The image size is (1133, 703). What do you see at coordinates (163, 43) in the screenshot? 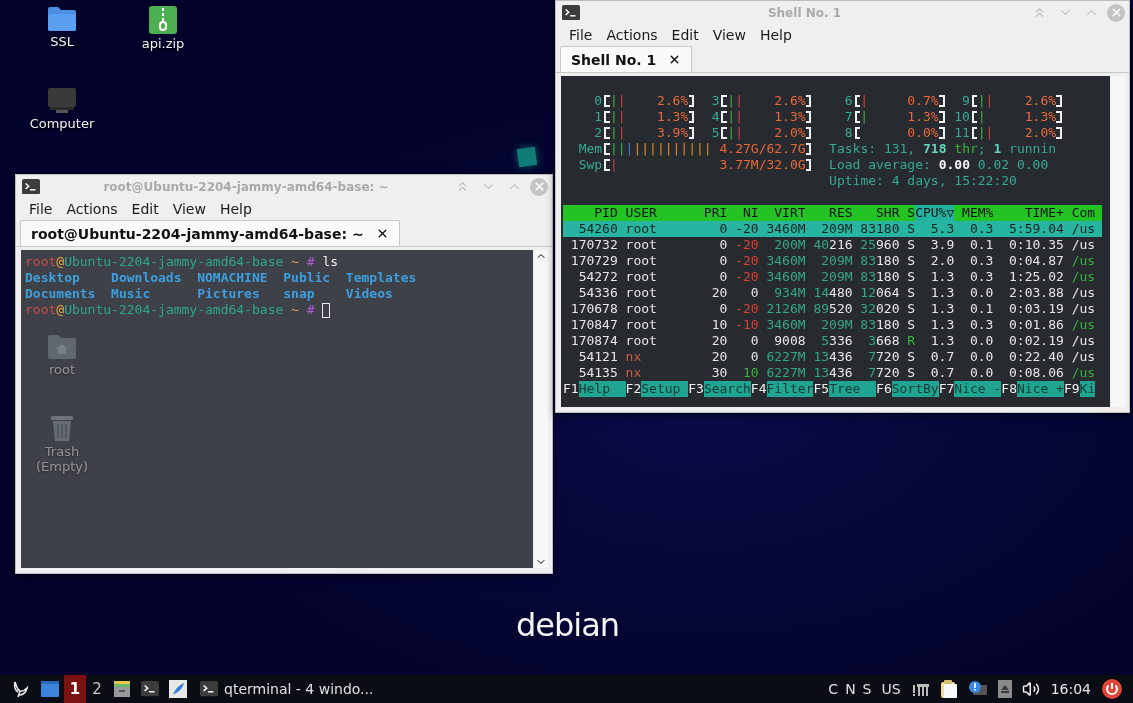
I see `icon-label: api.zip` at bounding box center [163, 43].